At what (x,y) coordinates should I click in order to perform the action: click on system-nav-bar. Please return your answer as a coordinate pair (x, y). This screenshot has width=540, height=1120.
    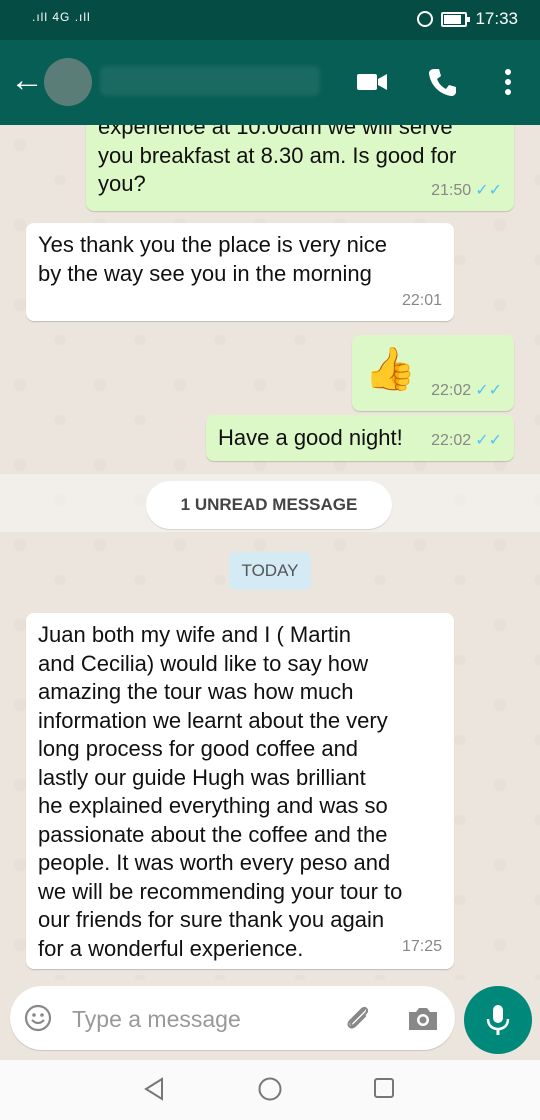
    Looking at the image, I should click on (270, 1090).